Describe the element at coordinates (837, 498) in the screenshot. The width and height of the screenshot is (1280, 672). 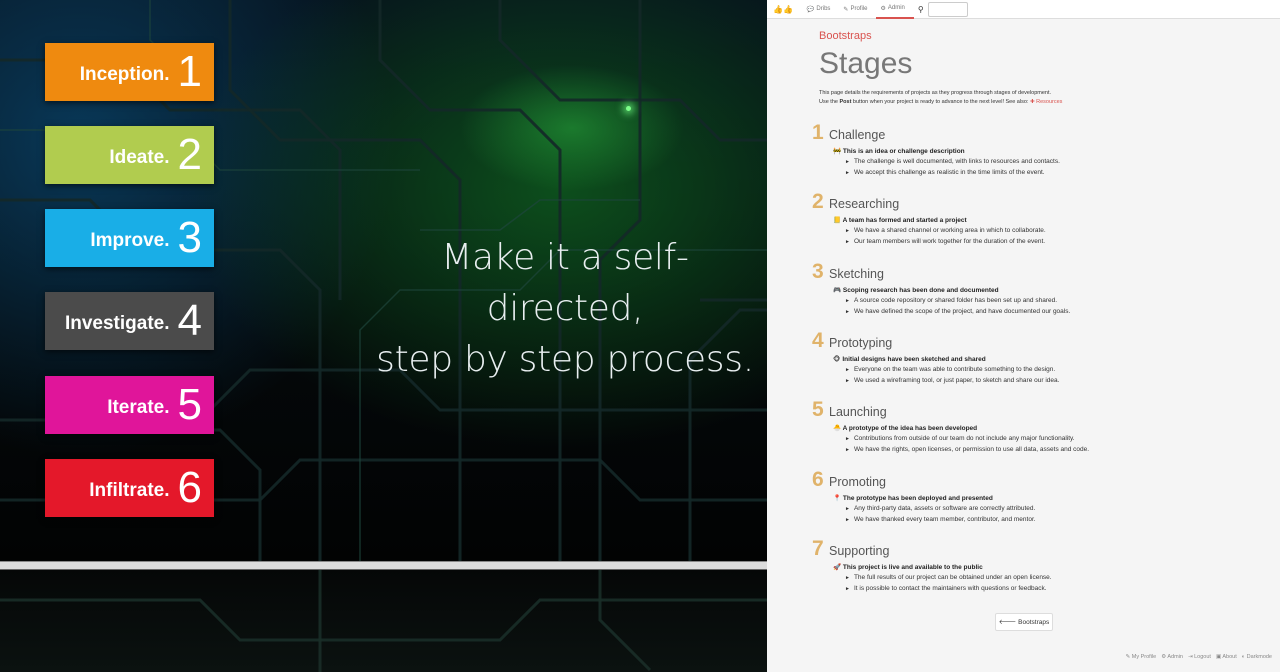
I see `pin-icon: 📍` at that location.